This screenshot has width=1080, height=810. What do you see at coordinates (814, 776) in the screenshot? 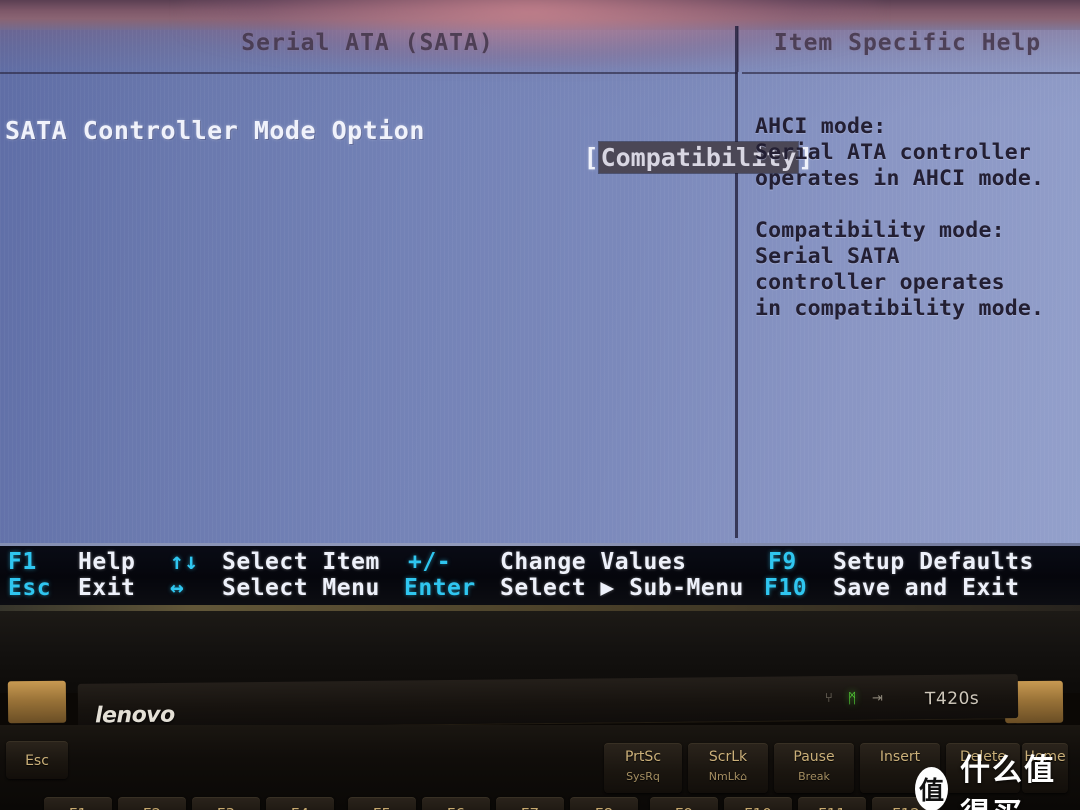
I see `key-pause-sublabel: Break` at bounding box center [814, 776].